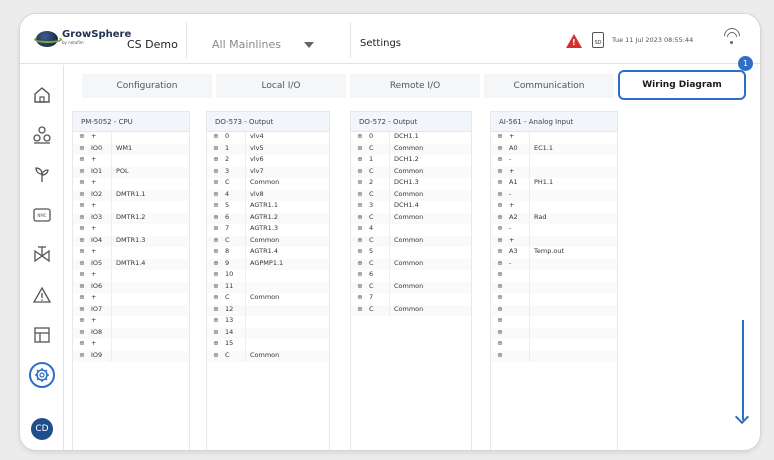 This screenshot has height=460, width=774. Describe the element at coordinates (42, 95) in the screenshot. I see `home-icon` at that location.